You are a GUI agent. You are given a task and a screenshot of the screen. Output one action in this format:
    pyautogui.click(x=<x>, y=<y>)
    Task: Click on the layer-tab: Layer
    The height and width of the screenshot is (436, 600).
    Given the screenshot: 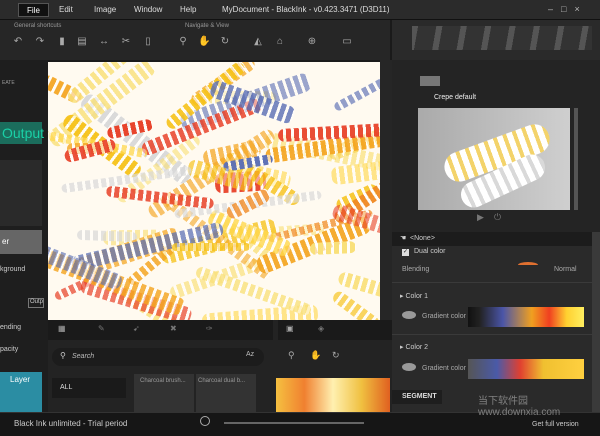 What is the action you would take?
    pyautogui.click(x=21, y=392)
    